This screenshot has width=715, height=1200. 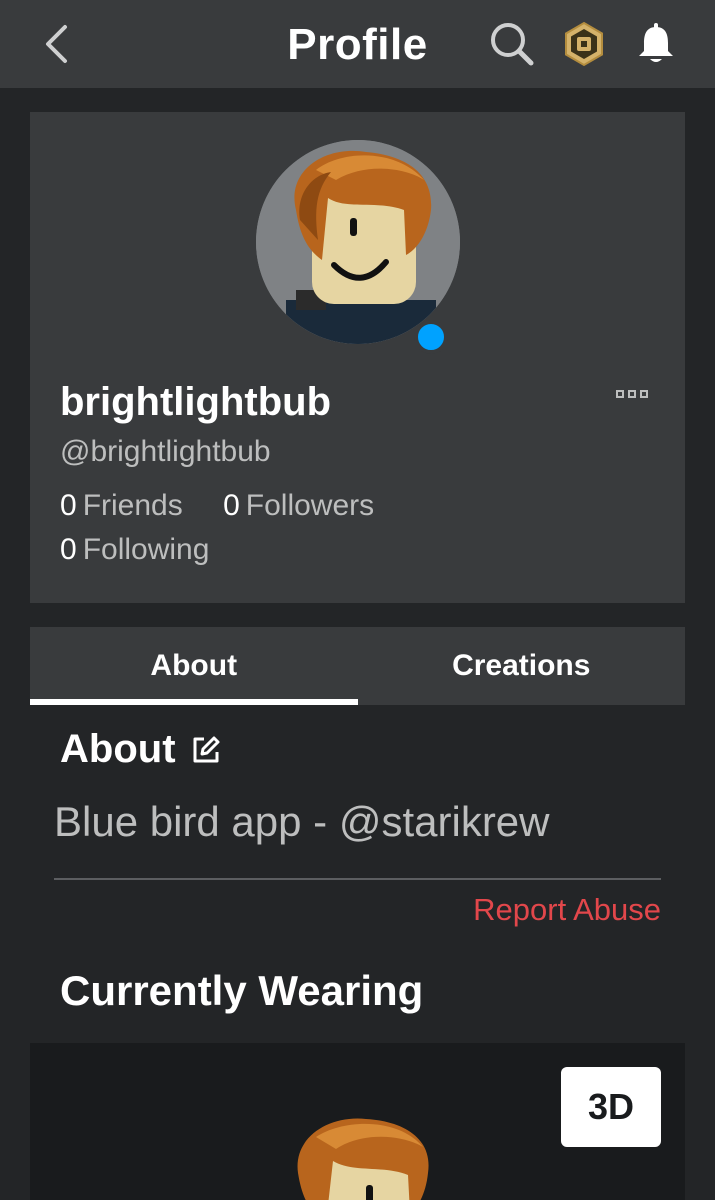 I want to click on followers-label: Followers, so click(x=310, y=505).